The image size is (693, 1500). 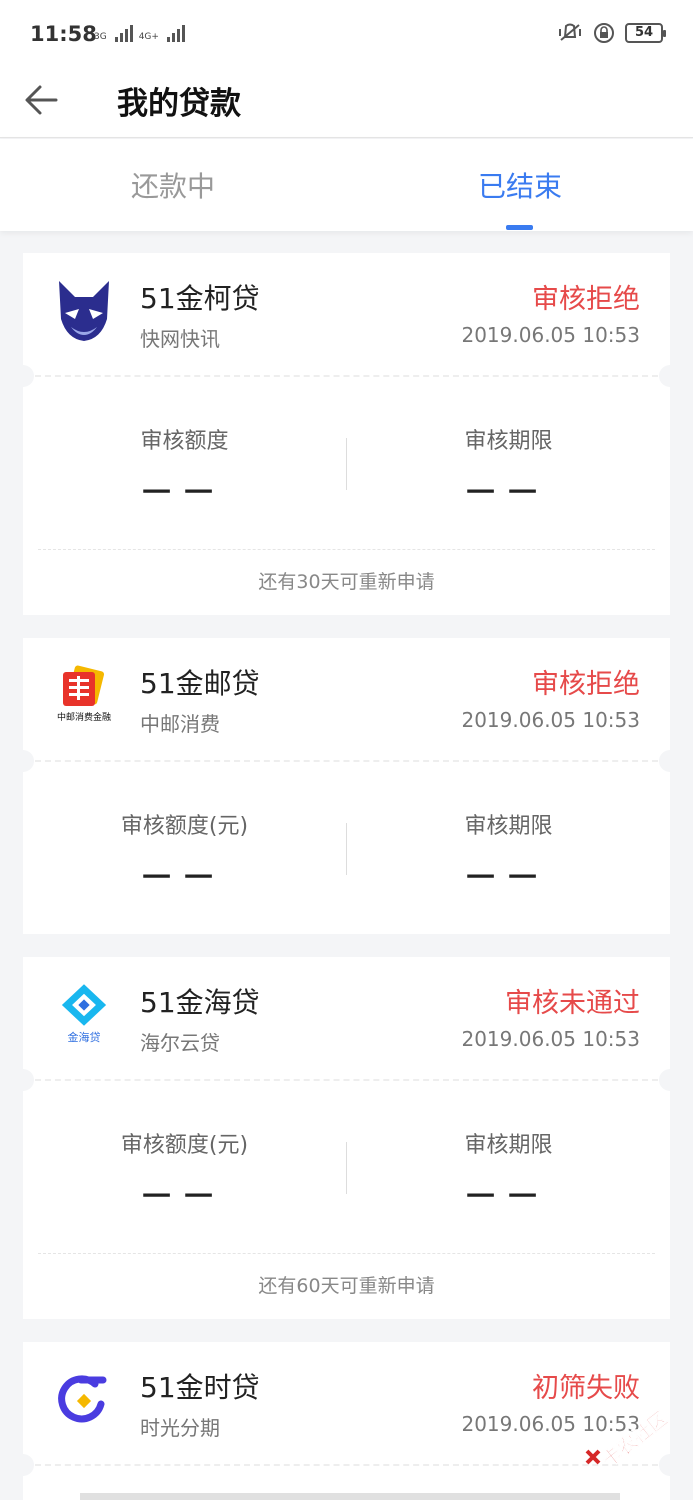 I want to click on logo-caption: 金海贷, so click(x=84, y=1037).